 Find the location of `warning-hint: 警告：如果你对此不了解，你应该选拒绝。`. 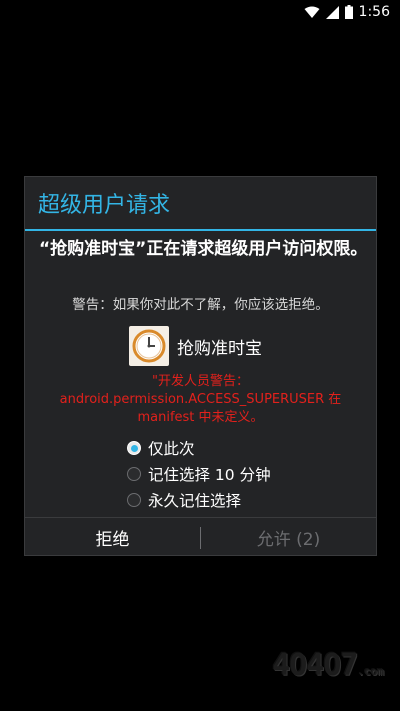

warning-hint: 警告：如果你对此不了解，你应该选拒绝。 is located at coordinates (200, 305).